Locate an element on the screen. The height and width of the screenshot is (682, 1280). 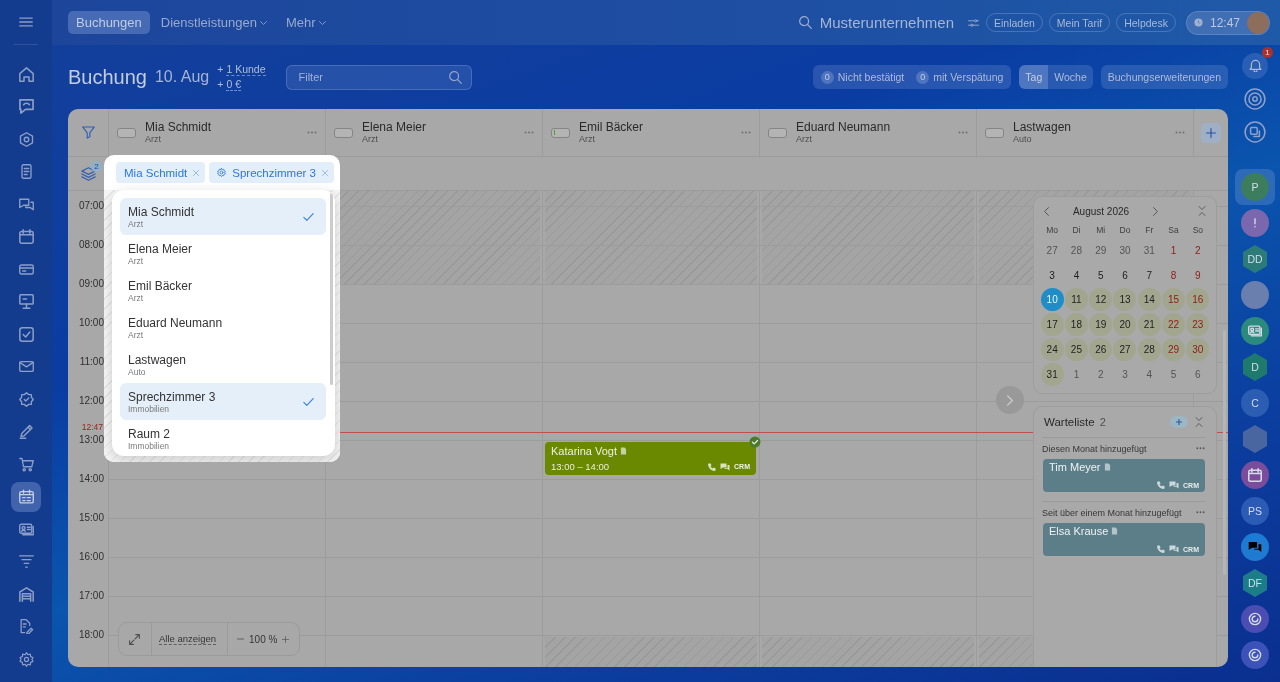
collapse-icon is located at coordinates (1202, 211).